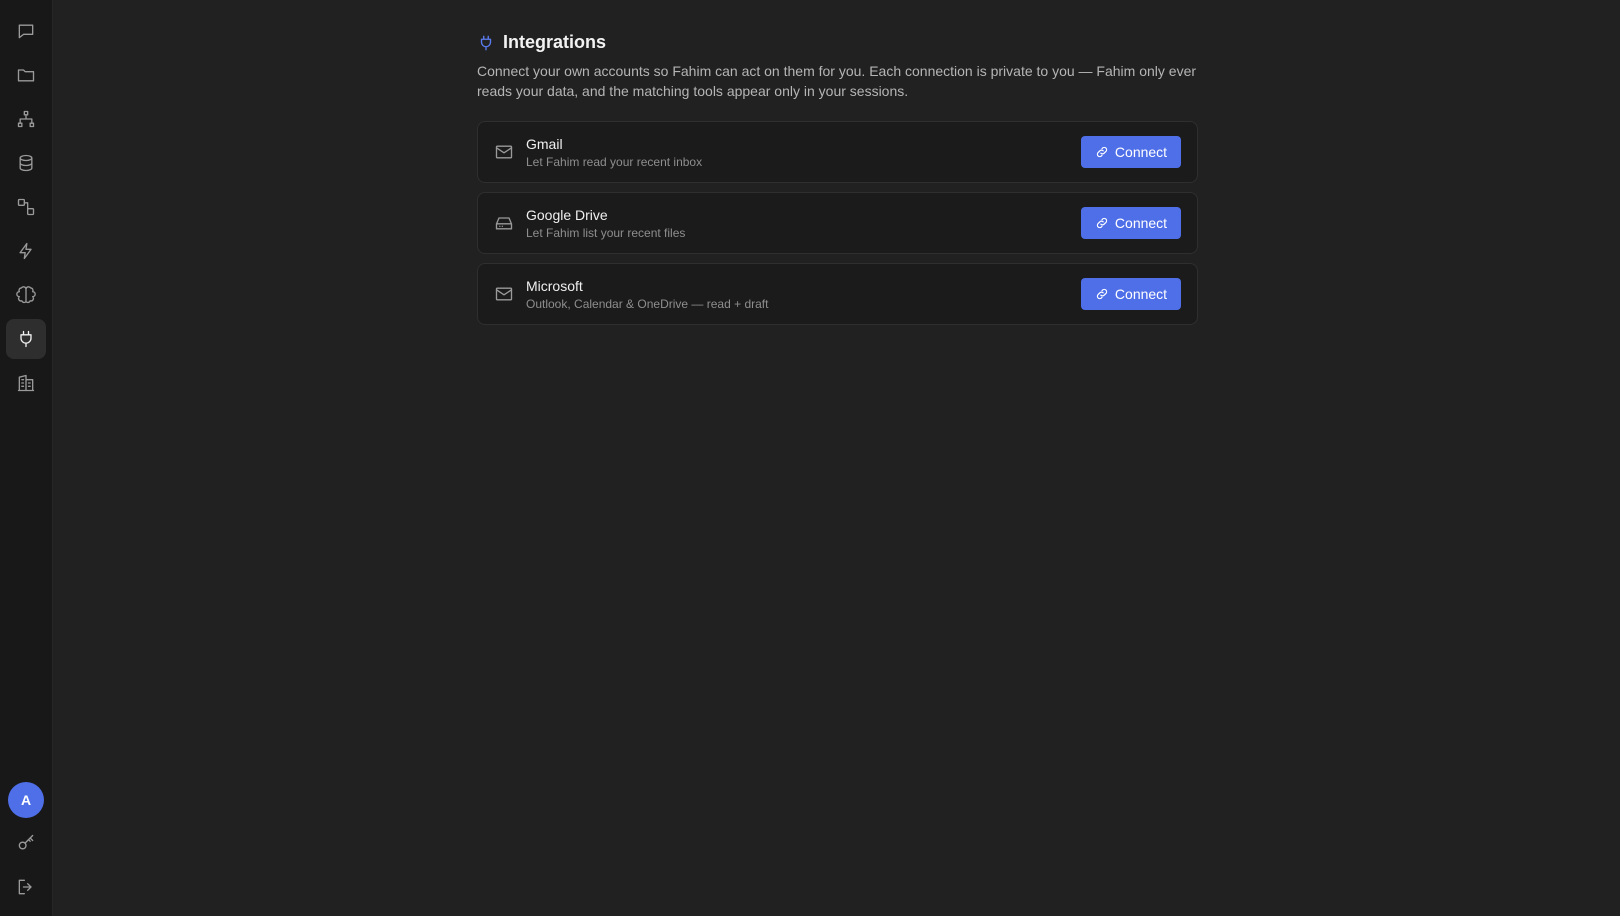 The width and height of the screenshot is (1620, 916). Describe the element at coordinates (504, 223) in the screenshot. I see `hard-drive-icon` at that location.